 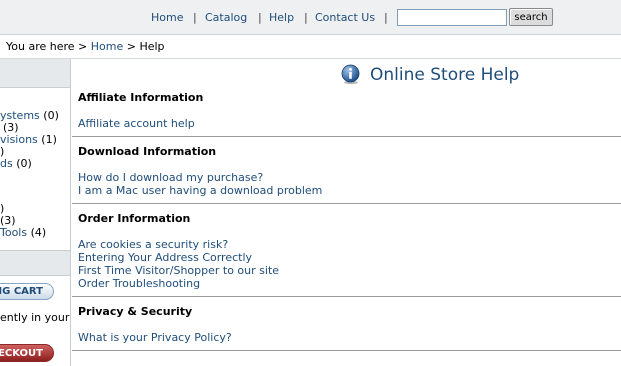 What do you see at coordinates (35, 73) in the screenshot?
I see `categories-header` at bounding box center [35, 73].